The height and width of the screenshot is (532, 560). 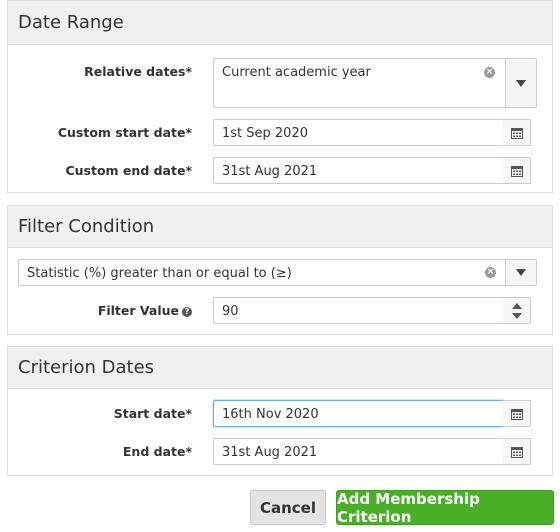 I want to click on stepper-down-icon, so click(x=516, y=315).